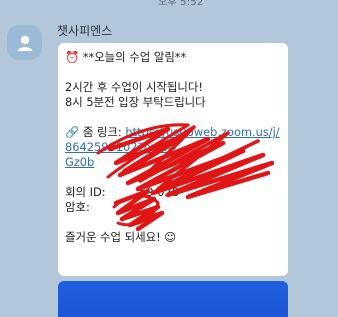  Describe the element at coordinates (72, 132) in the screenshot. I see `link-icon: 🔗` at that location.